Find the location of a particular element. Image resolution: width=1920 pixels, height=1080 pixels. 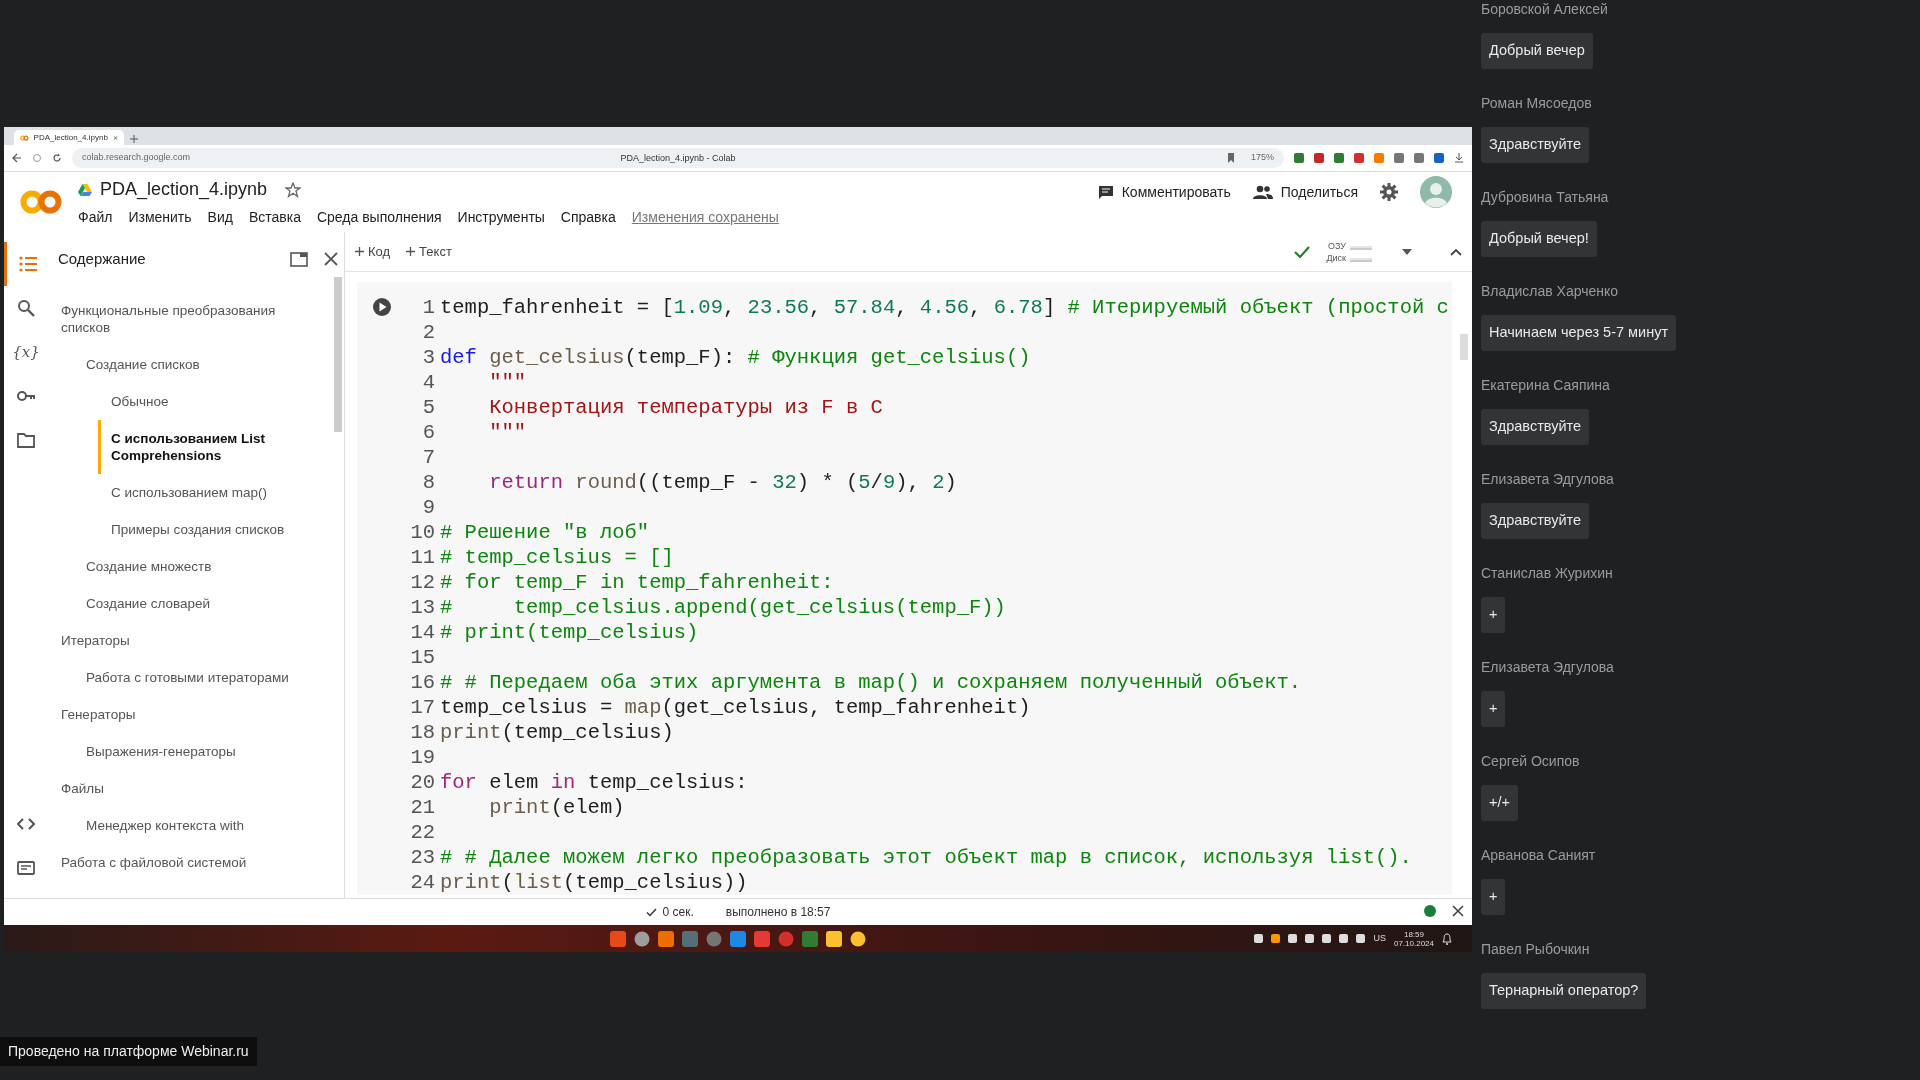

toc-item: Создание множеств is located at coordinates (162, 566).